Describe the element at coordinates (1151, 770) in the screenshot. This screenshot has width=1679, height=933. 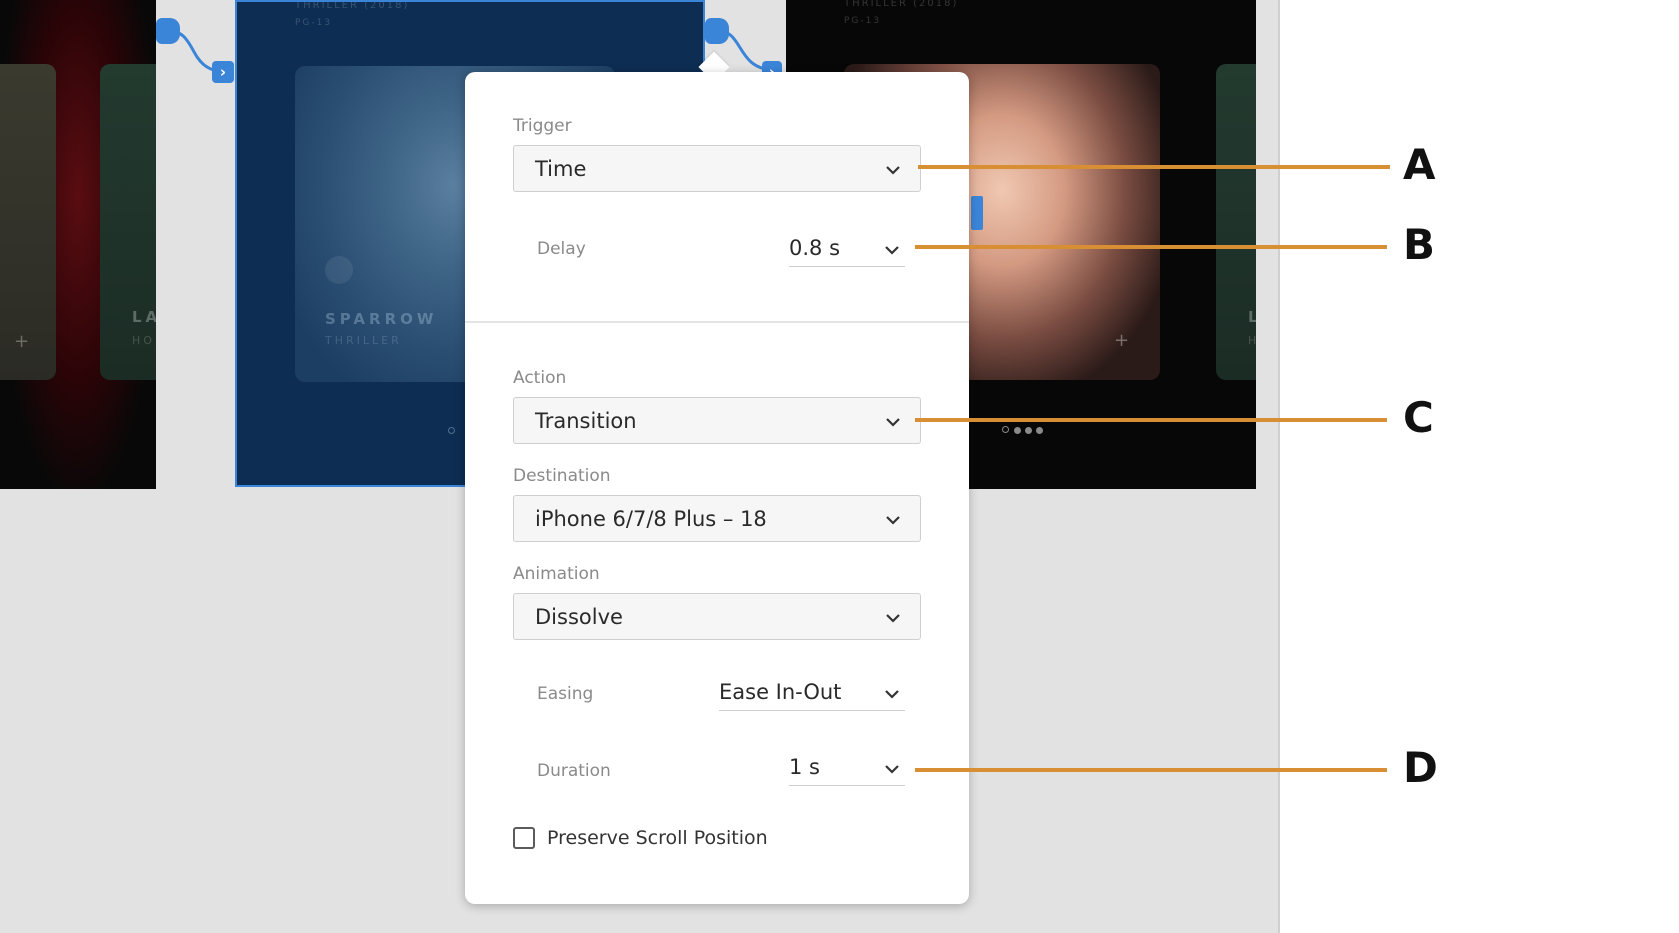
I see `callout-line-d` at that location.